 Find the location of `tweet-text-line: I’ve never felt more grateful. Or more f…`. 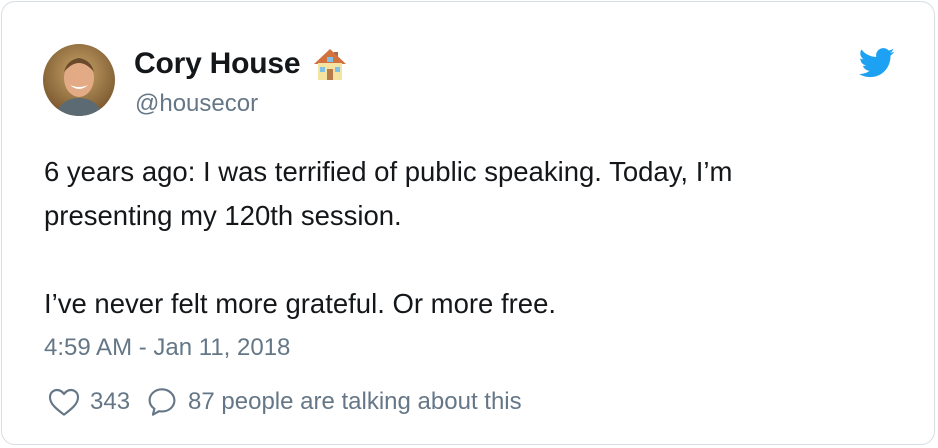

tweet-text-line: I’ve never felt more grateful. Or more f… is located at coordinates (300, 303).